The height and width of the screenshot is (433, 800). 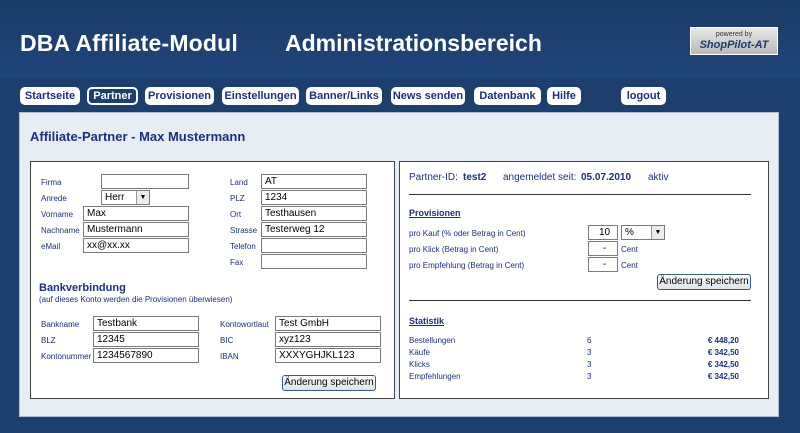 What do you see at coordinates (432, 340) in the screenshot?
I see `stat-label-bestellungen: Bestellungen` at bounding box center [432, 340].